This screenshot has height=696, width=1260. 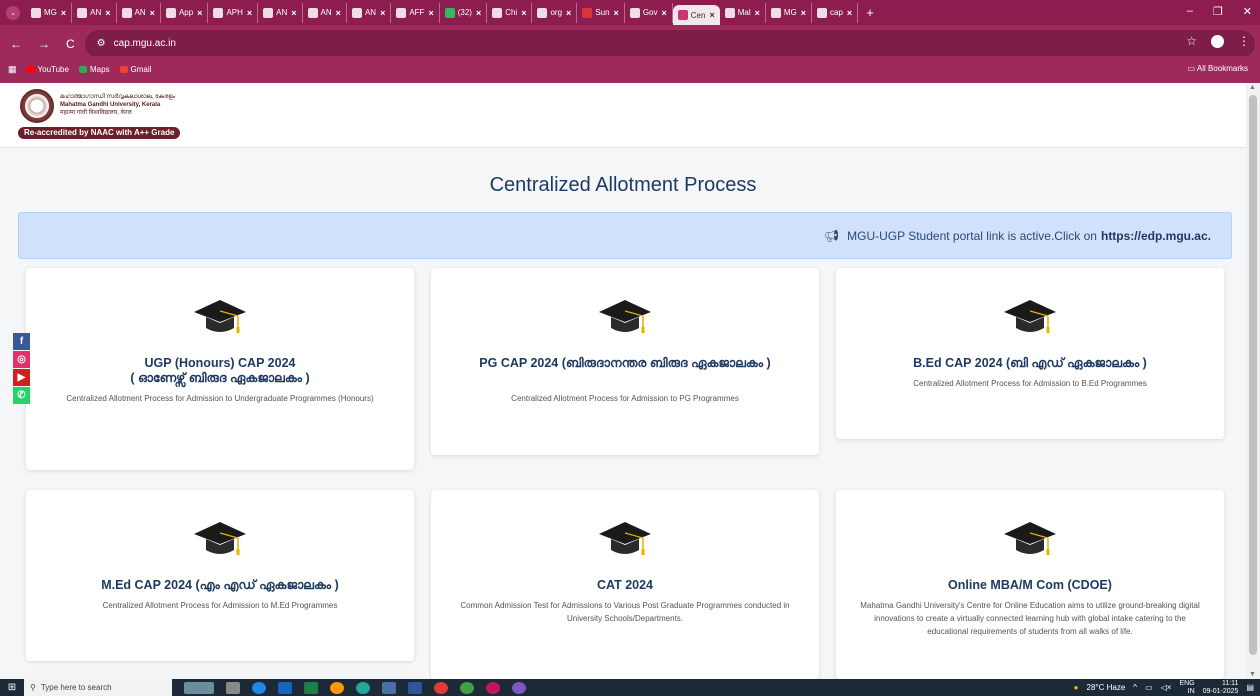 What do you see at coordinates (363, 687) in the screenshot?
I see `chrome-profile-icon` at bounding box center [363, 687].